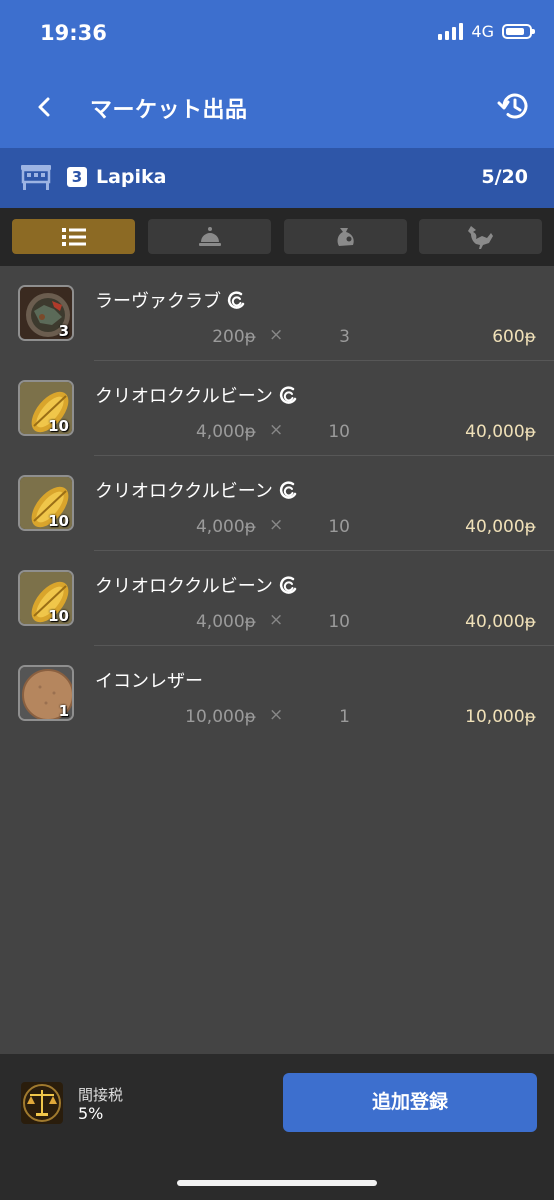  I want to click on back-button, so click(45, 107).